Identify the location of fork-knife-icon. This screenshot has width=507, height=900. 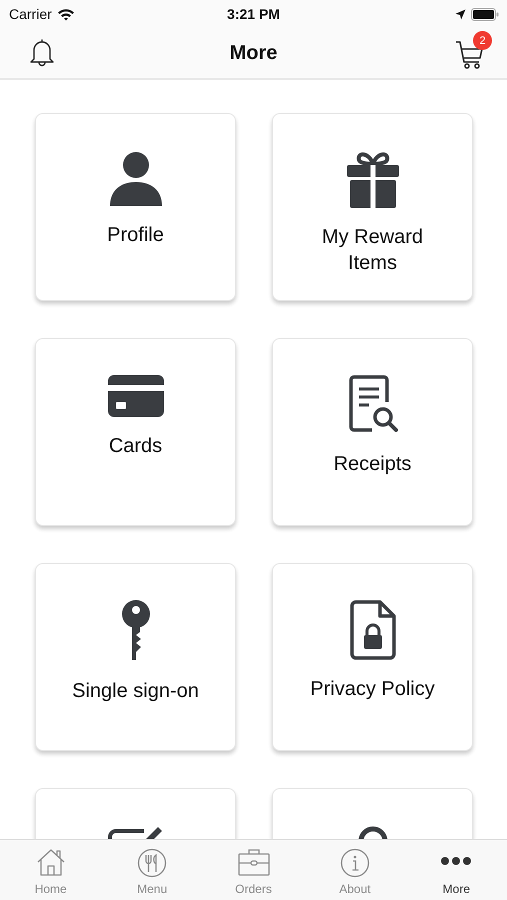
(152, 863).